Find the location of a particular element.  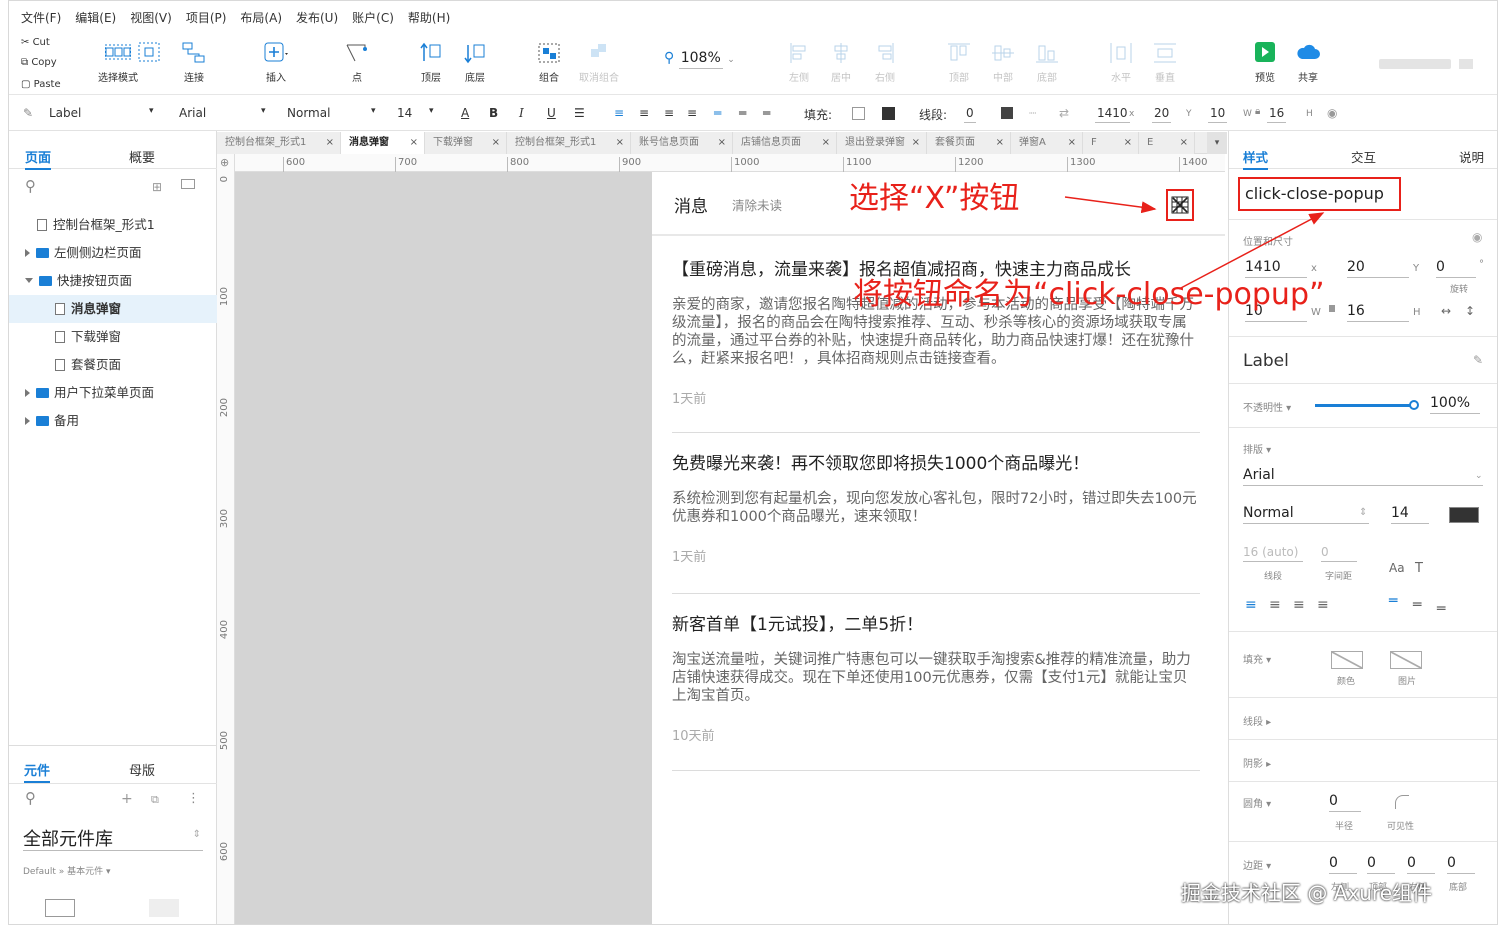

tab-masters: 母版 is located at coordinates (142, 769).